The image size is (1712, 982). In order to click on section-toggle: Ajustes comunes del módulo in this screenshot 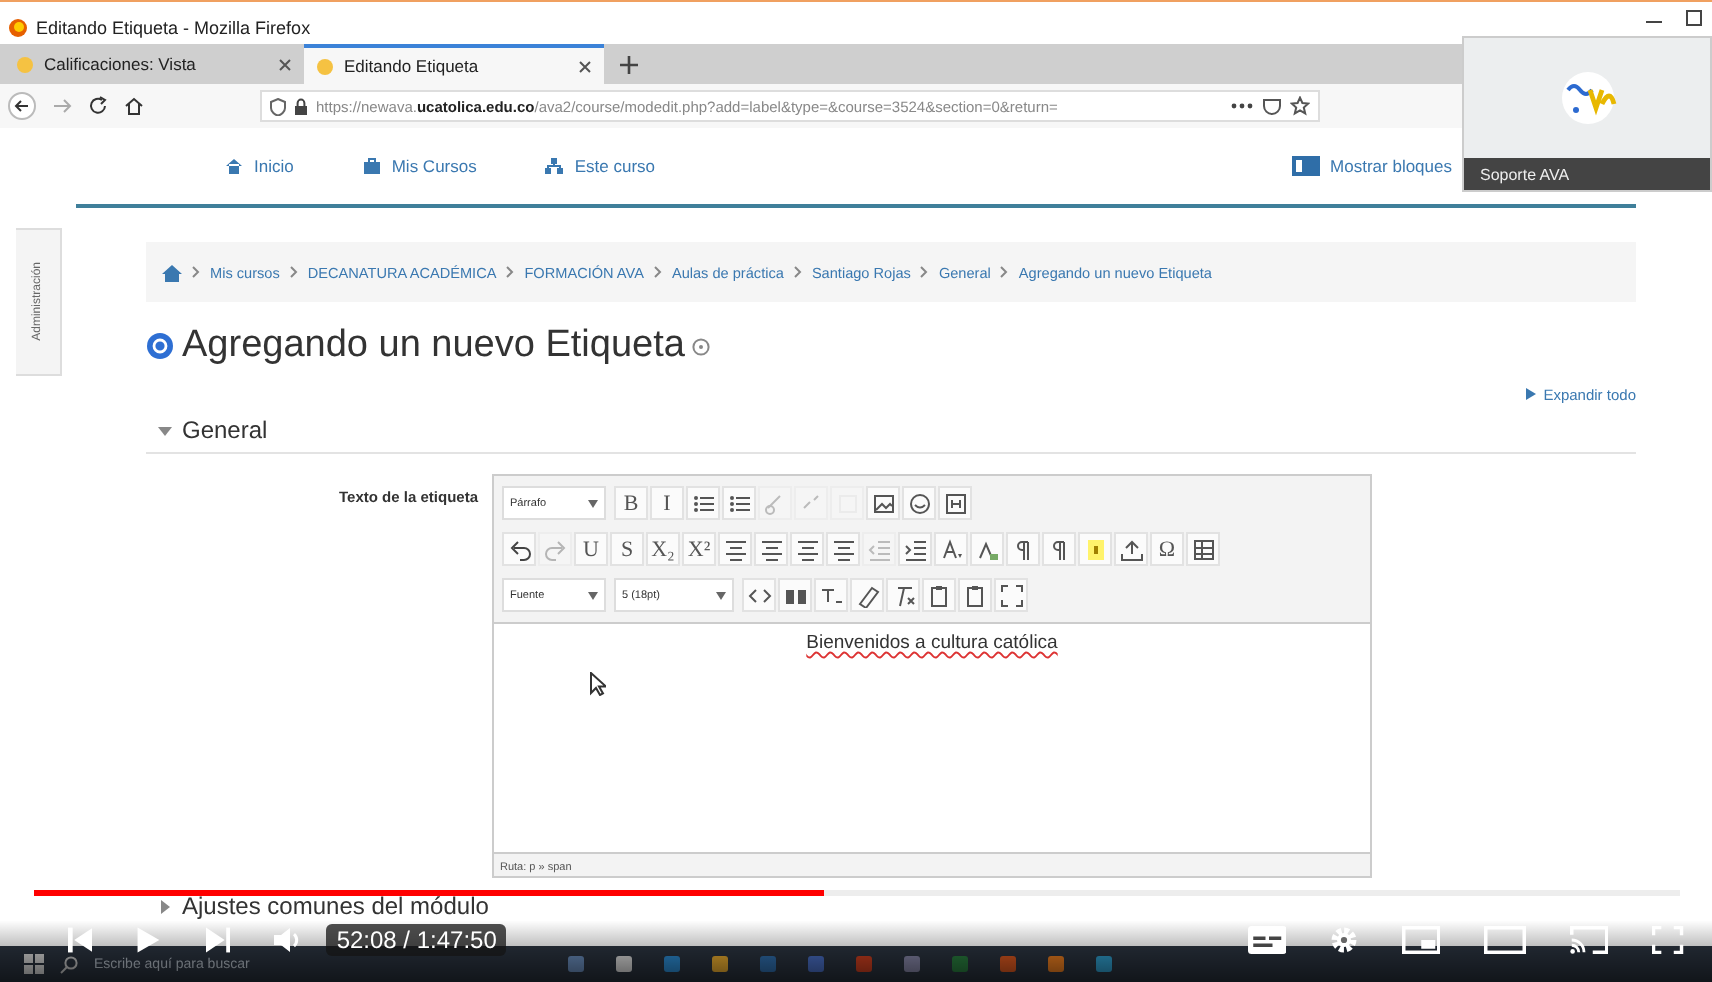, I will do `click(323, 906)`.